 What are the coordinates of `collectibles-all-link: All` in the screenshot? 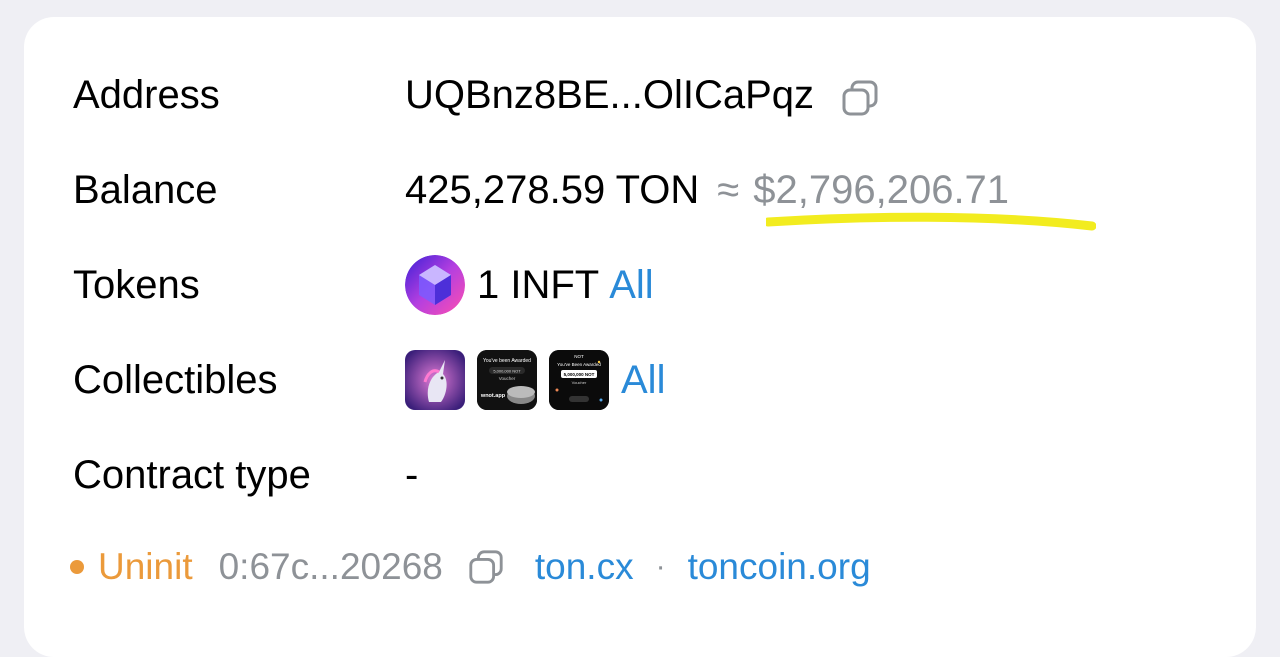 It's located at (643, 380).